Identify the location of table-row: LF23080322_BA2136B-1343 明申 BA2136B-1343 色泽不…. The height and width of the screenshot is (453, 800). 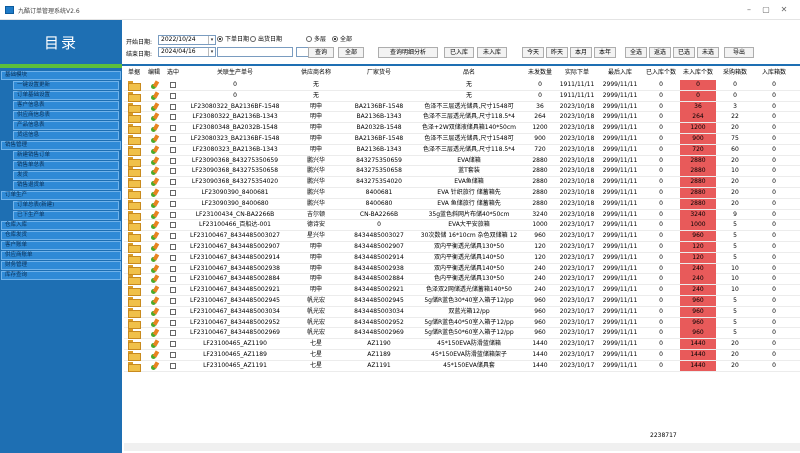
(462, 118).